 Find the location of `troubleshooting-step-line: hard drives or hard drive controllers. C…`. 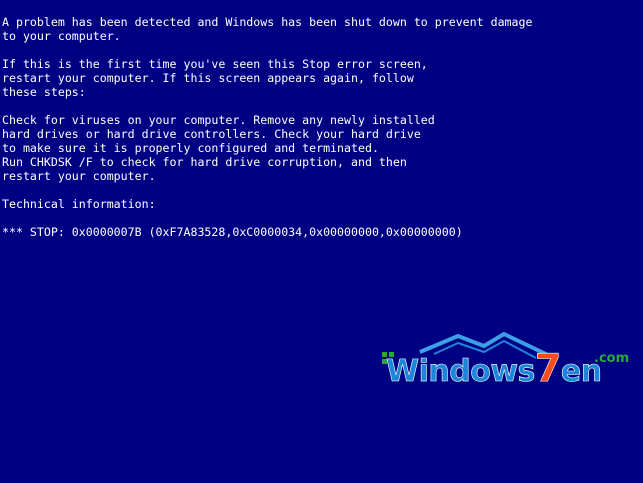

troubleshooting-step-line: hard drives or hard drive controllers. C… is located at coordinates (211, 134).